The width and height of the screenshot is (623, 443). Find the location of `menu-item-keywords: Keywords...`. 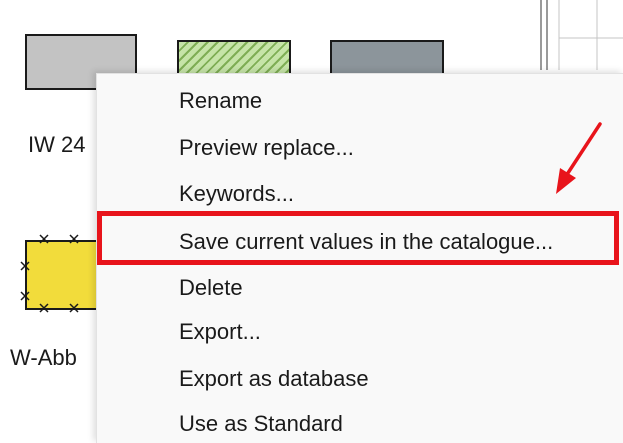

menu-item-keywords: Keywords... is located at coordinates (236, 194).